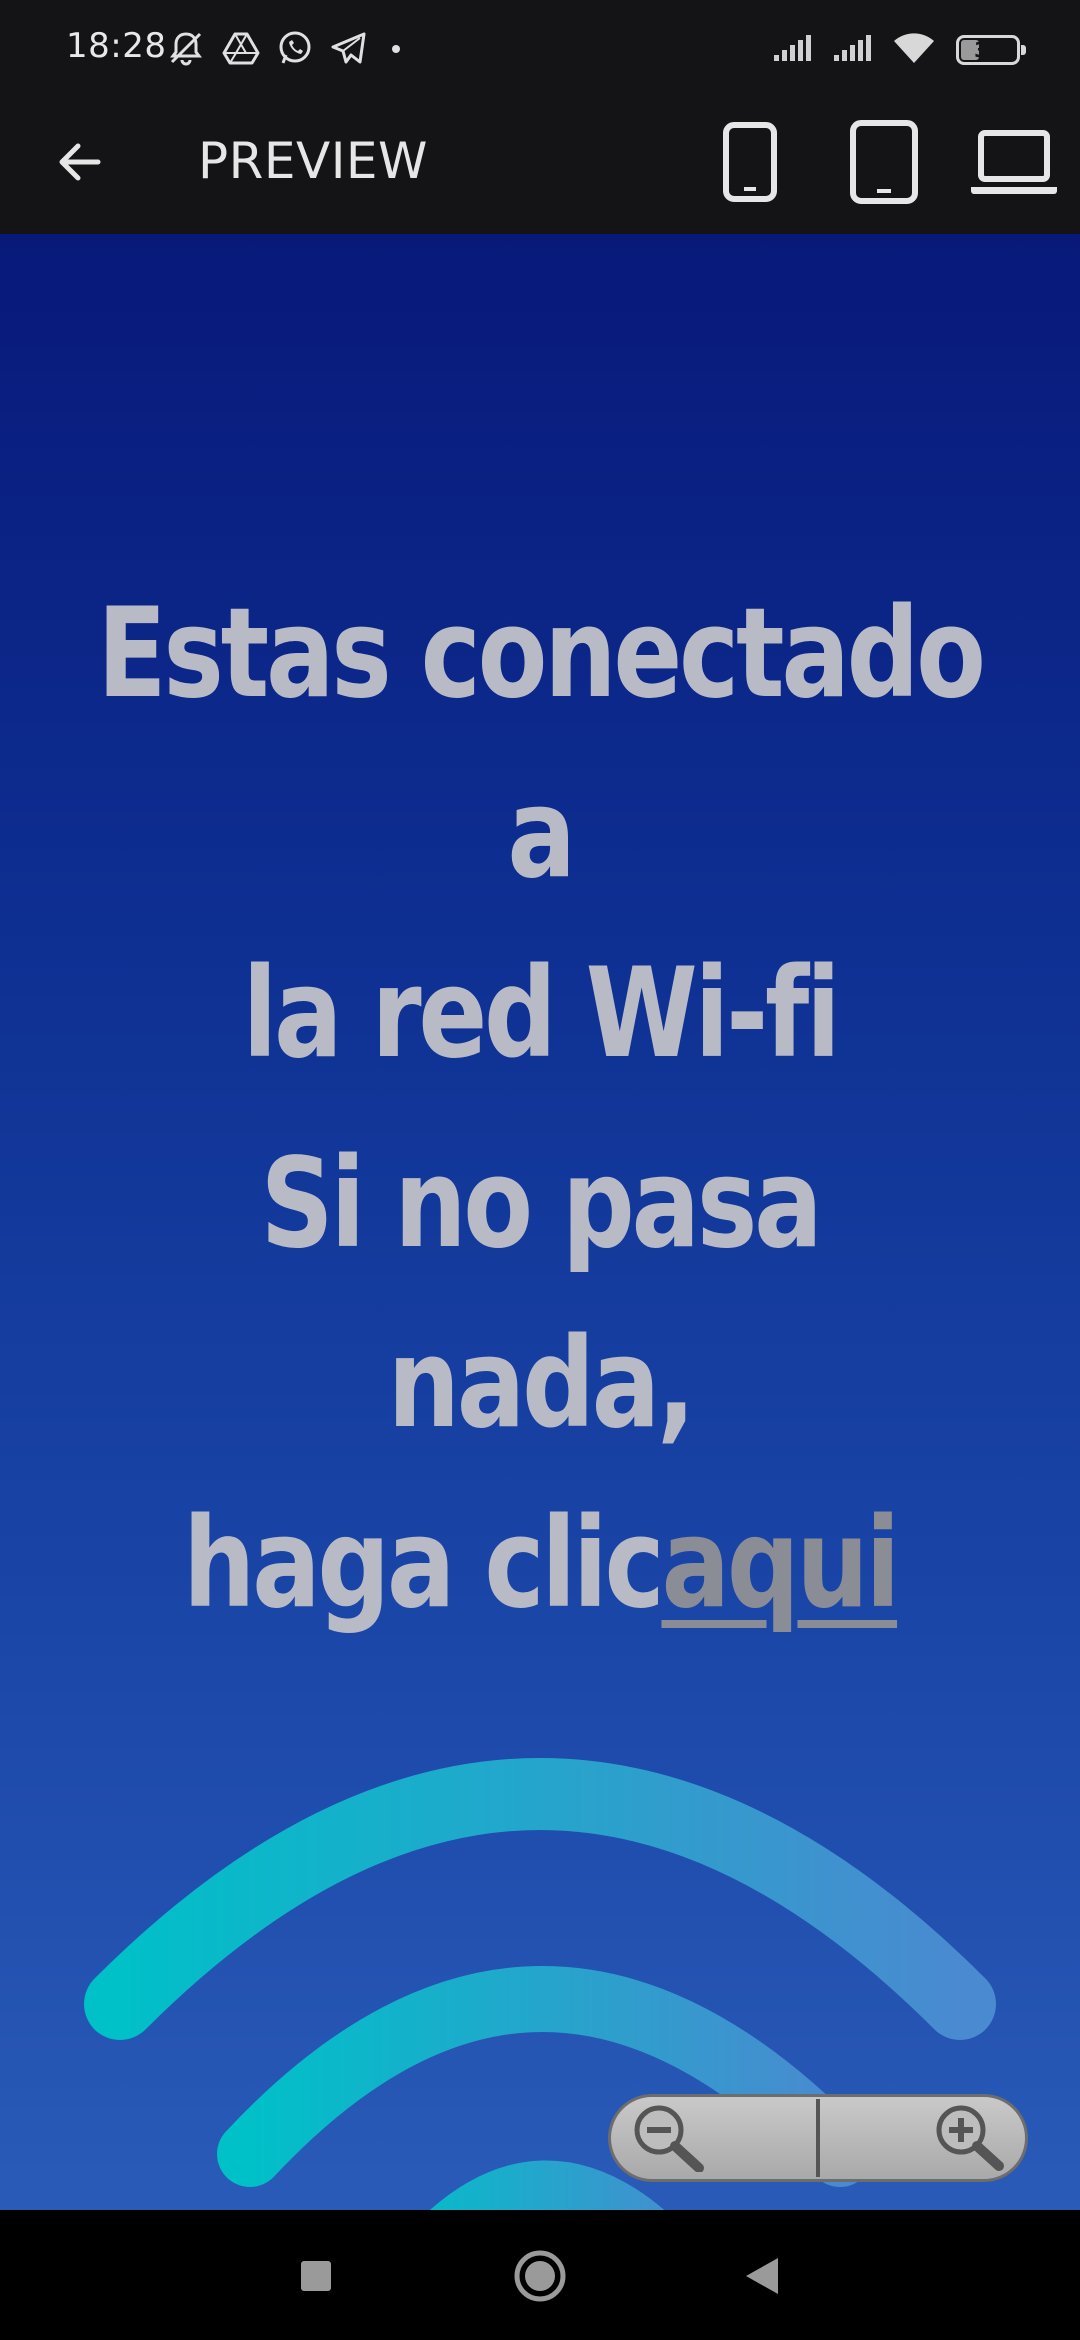  I want to click on page-title: PREVIEW, so click(313, 161).